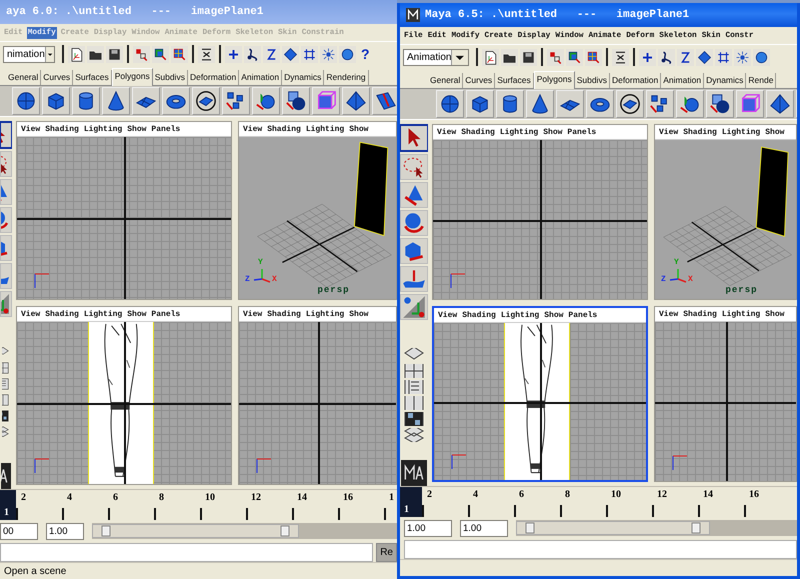  Describe the element at coordinates (29, 54) in the screenshot. I see `mode-dropdown: nimation` at that location.